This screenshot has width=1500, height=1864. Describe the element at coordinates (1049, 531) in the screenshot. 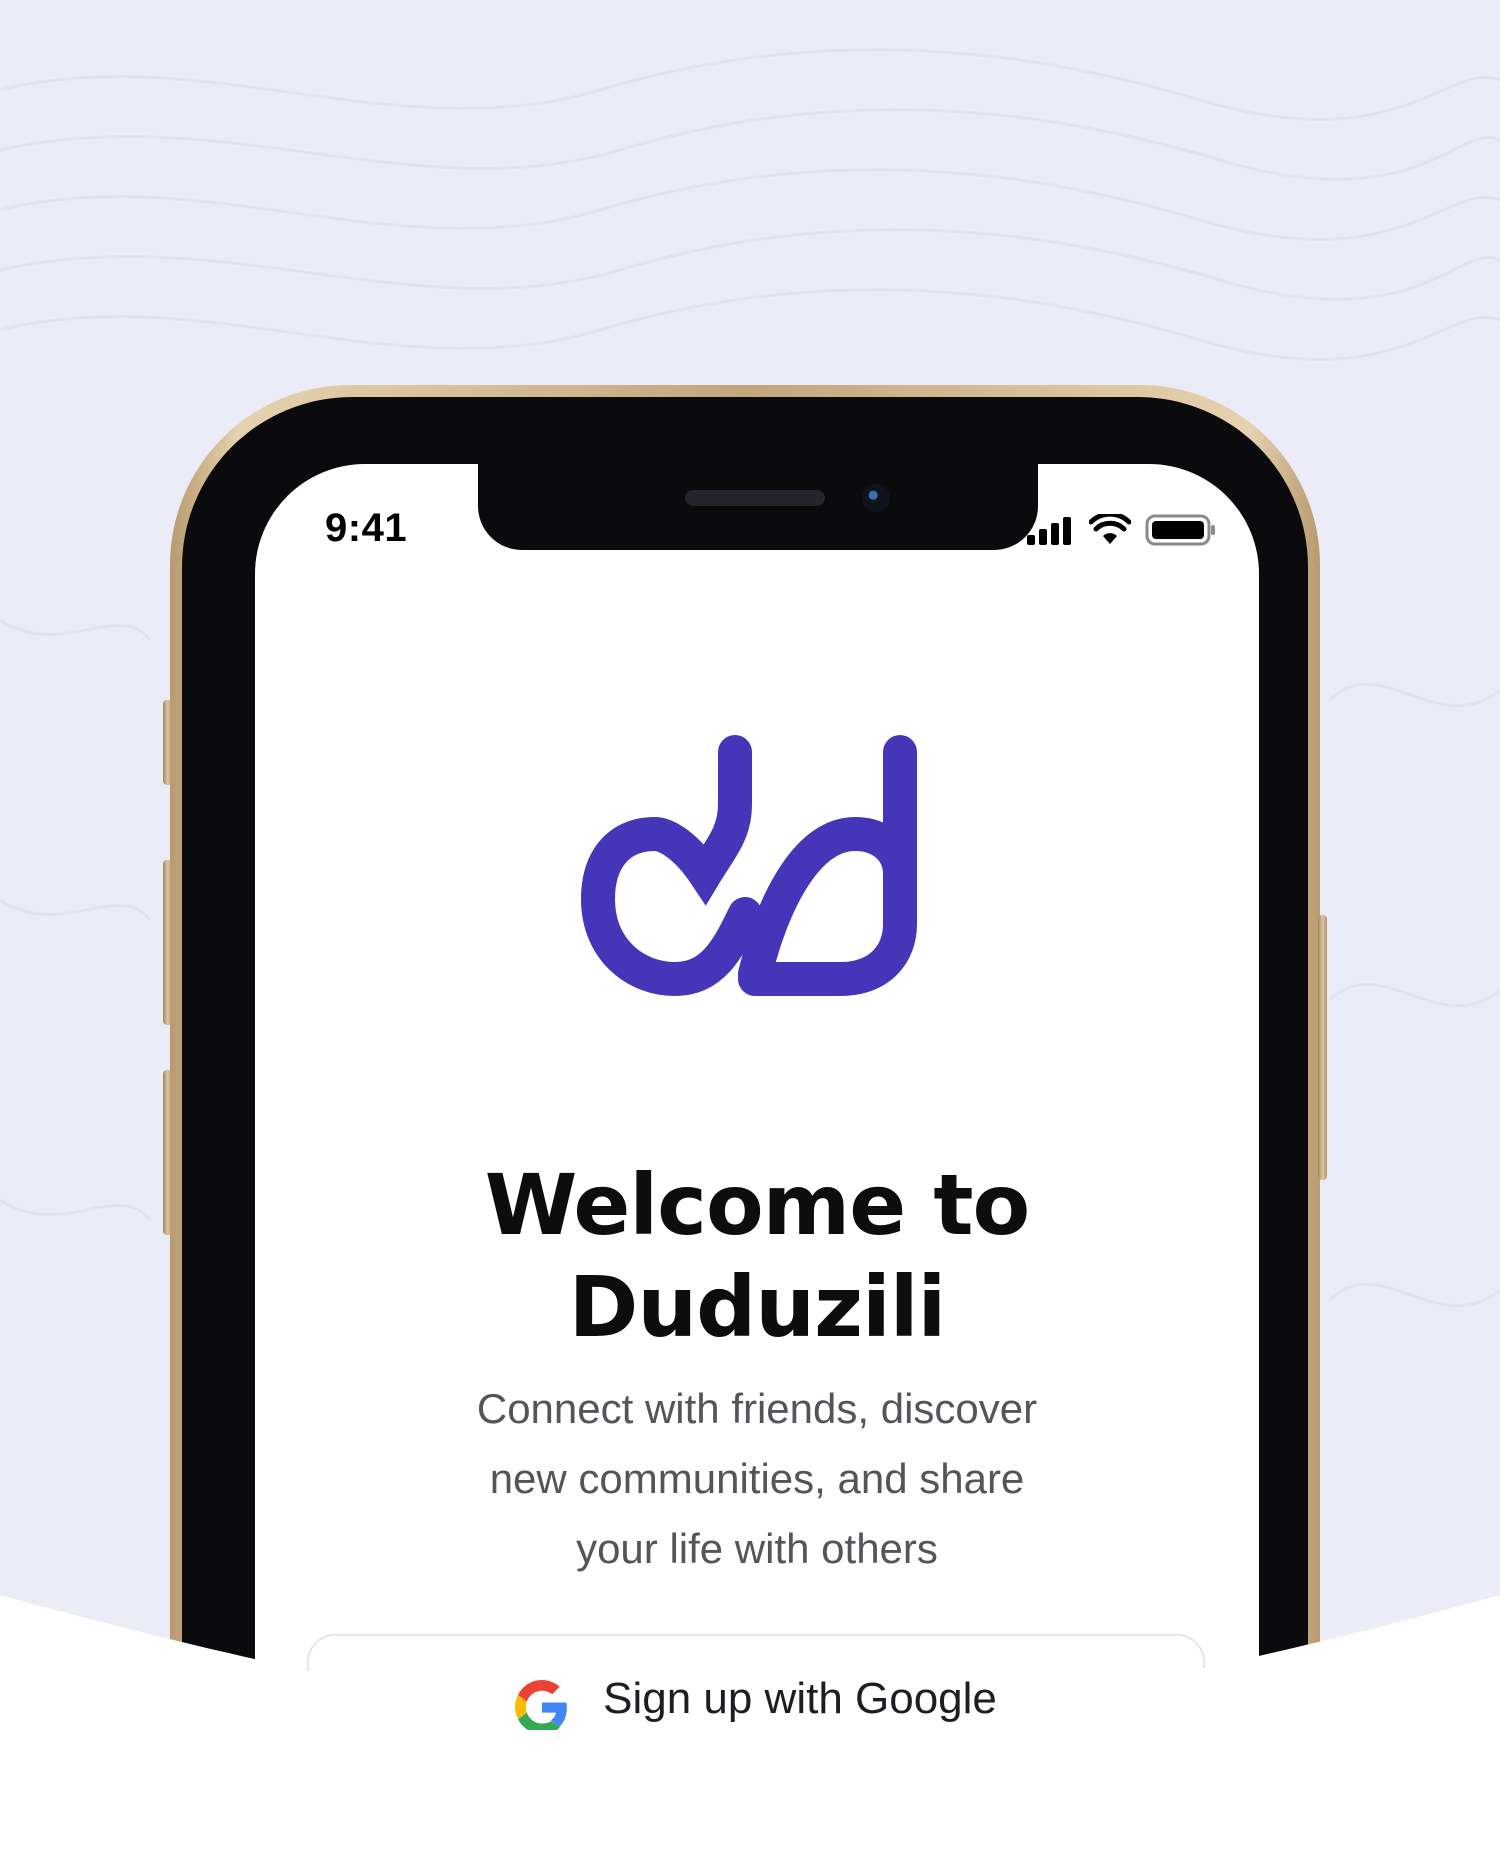

I see `signal-icon` at that location.